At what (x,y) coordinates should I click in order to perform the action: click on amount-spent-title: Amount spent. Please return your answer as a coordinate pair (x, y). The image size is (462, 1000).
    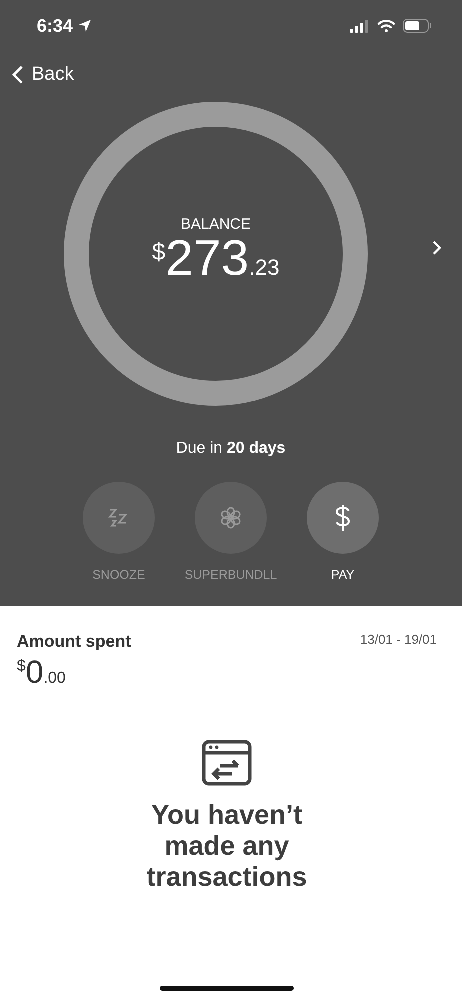
    Looking at the image, I should click on (74, 642).